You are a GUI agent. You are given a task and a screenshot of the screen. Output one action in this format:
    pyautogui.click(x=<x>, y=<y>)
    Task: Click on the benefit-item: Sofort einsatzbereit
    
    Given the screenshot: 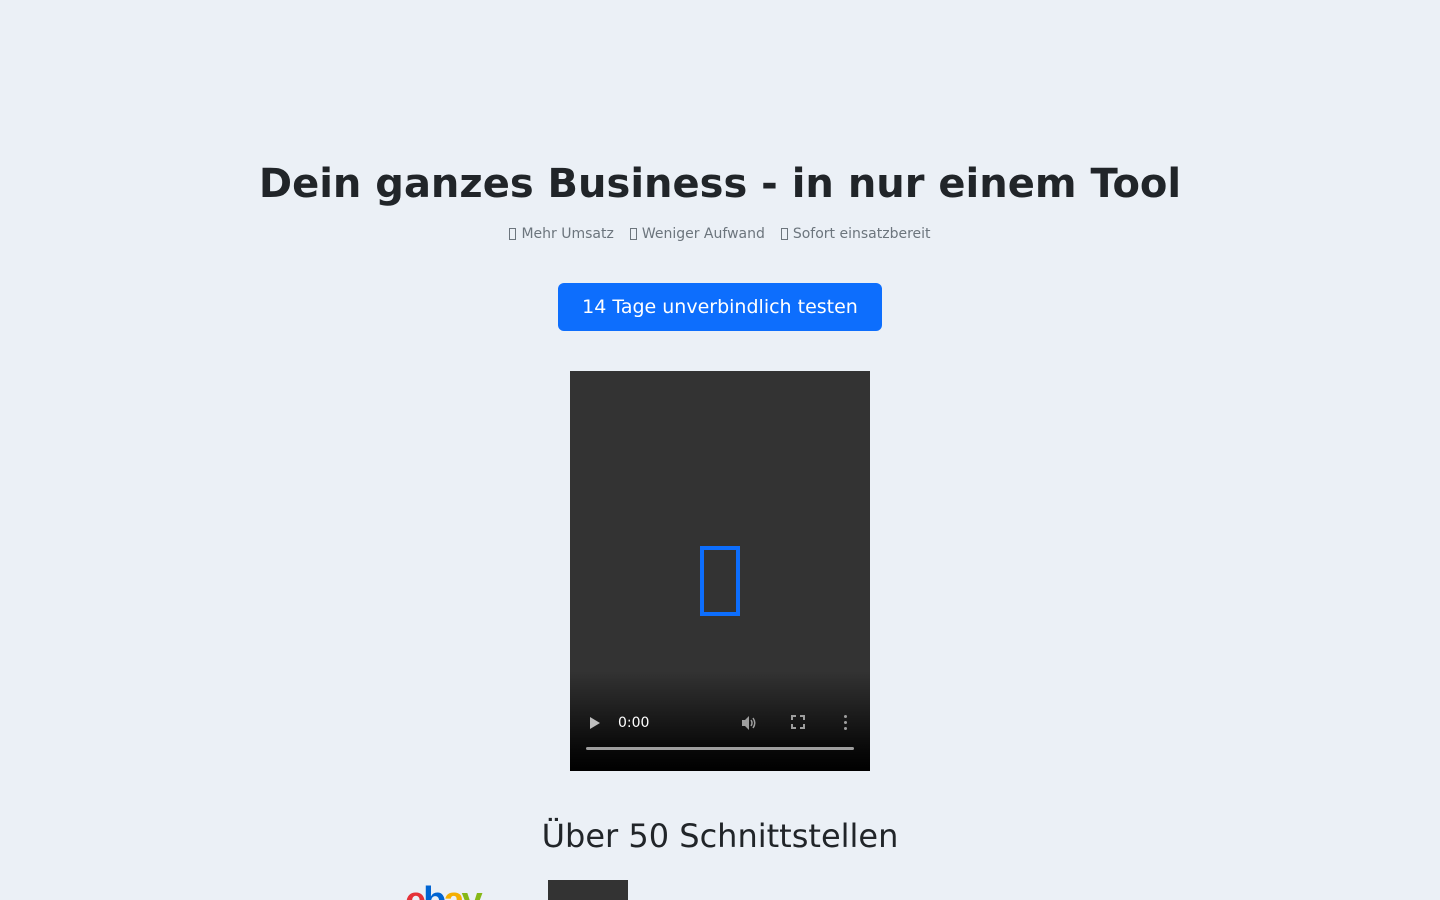 What is the action you would take?
    pyautogui.click(x=855, y=234)
    